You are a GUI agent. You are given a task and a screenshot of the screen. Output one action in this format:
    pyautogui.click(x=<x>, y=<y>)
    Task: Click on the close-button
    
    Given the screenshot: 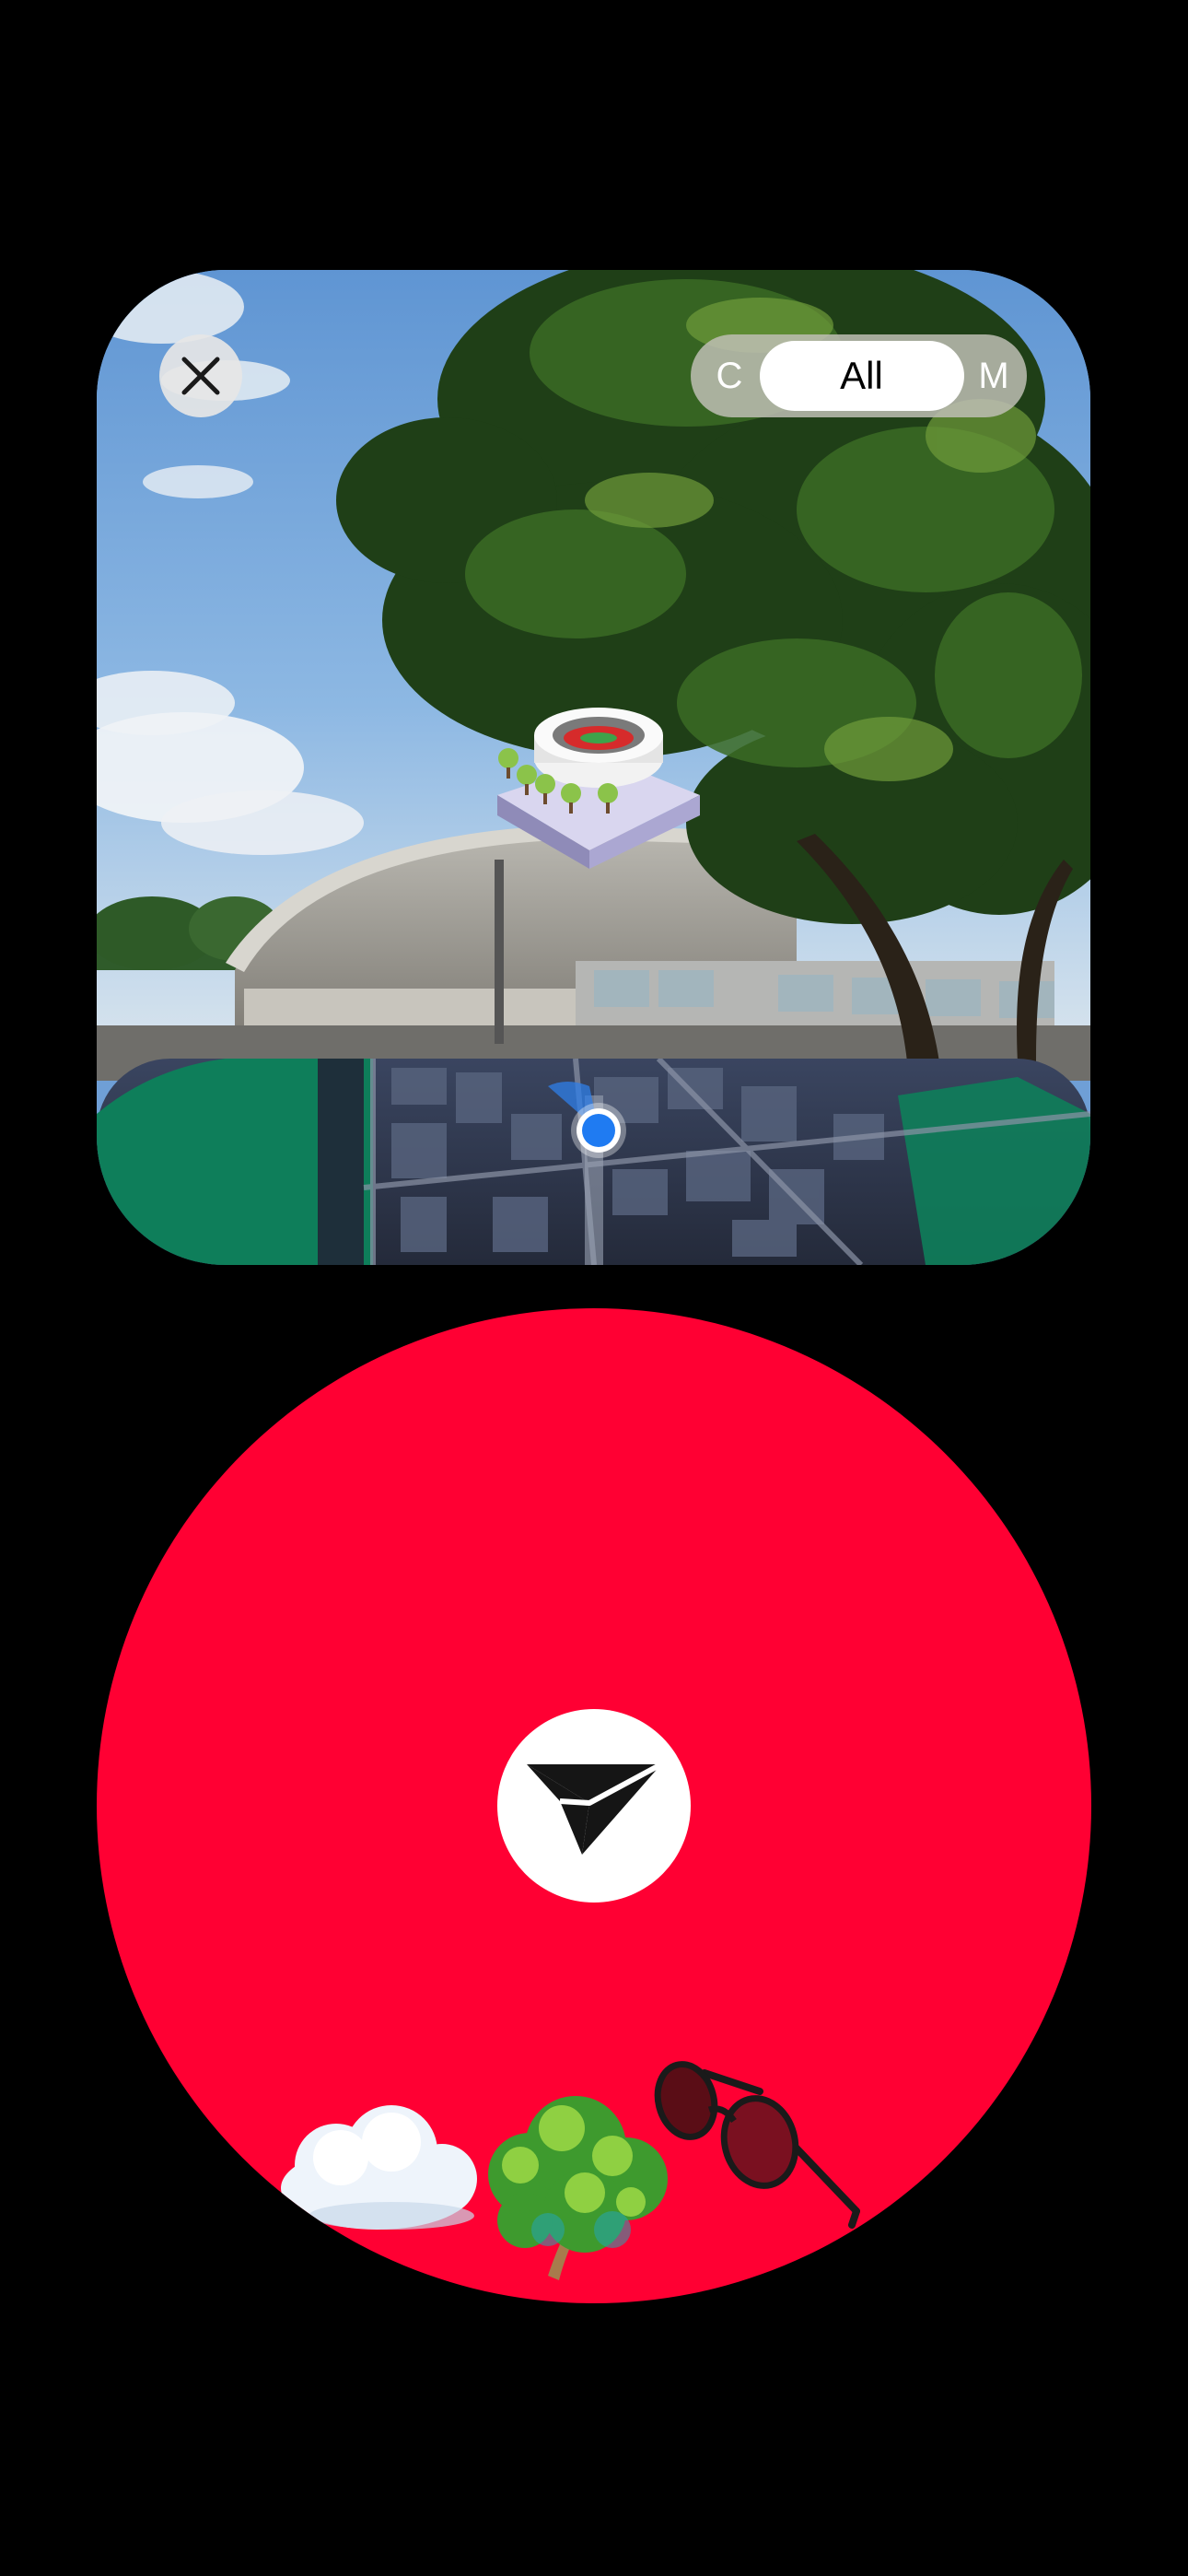 What is the action you would take?
    pyautogui.click(x=201, y=375)
    